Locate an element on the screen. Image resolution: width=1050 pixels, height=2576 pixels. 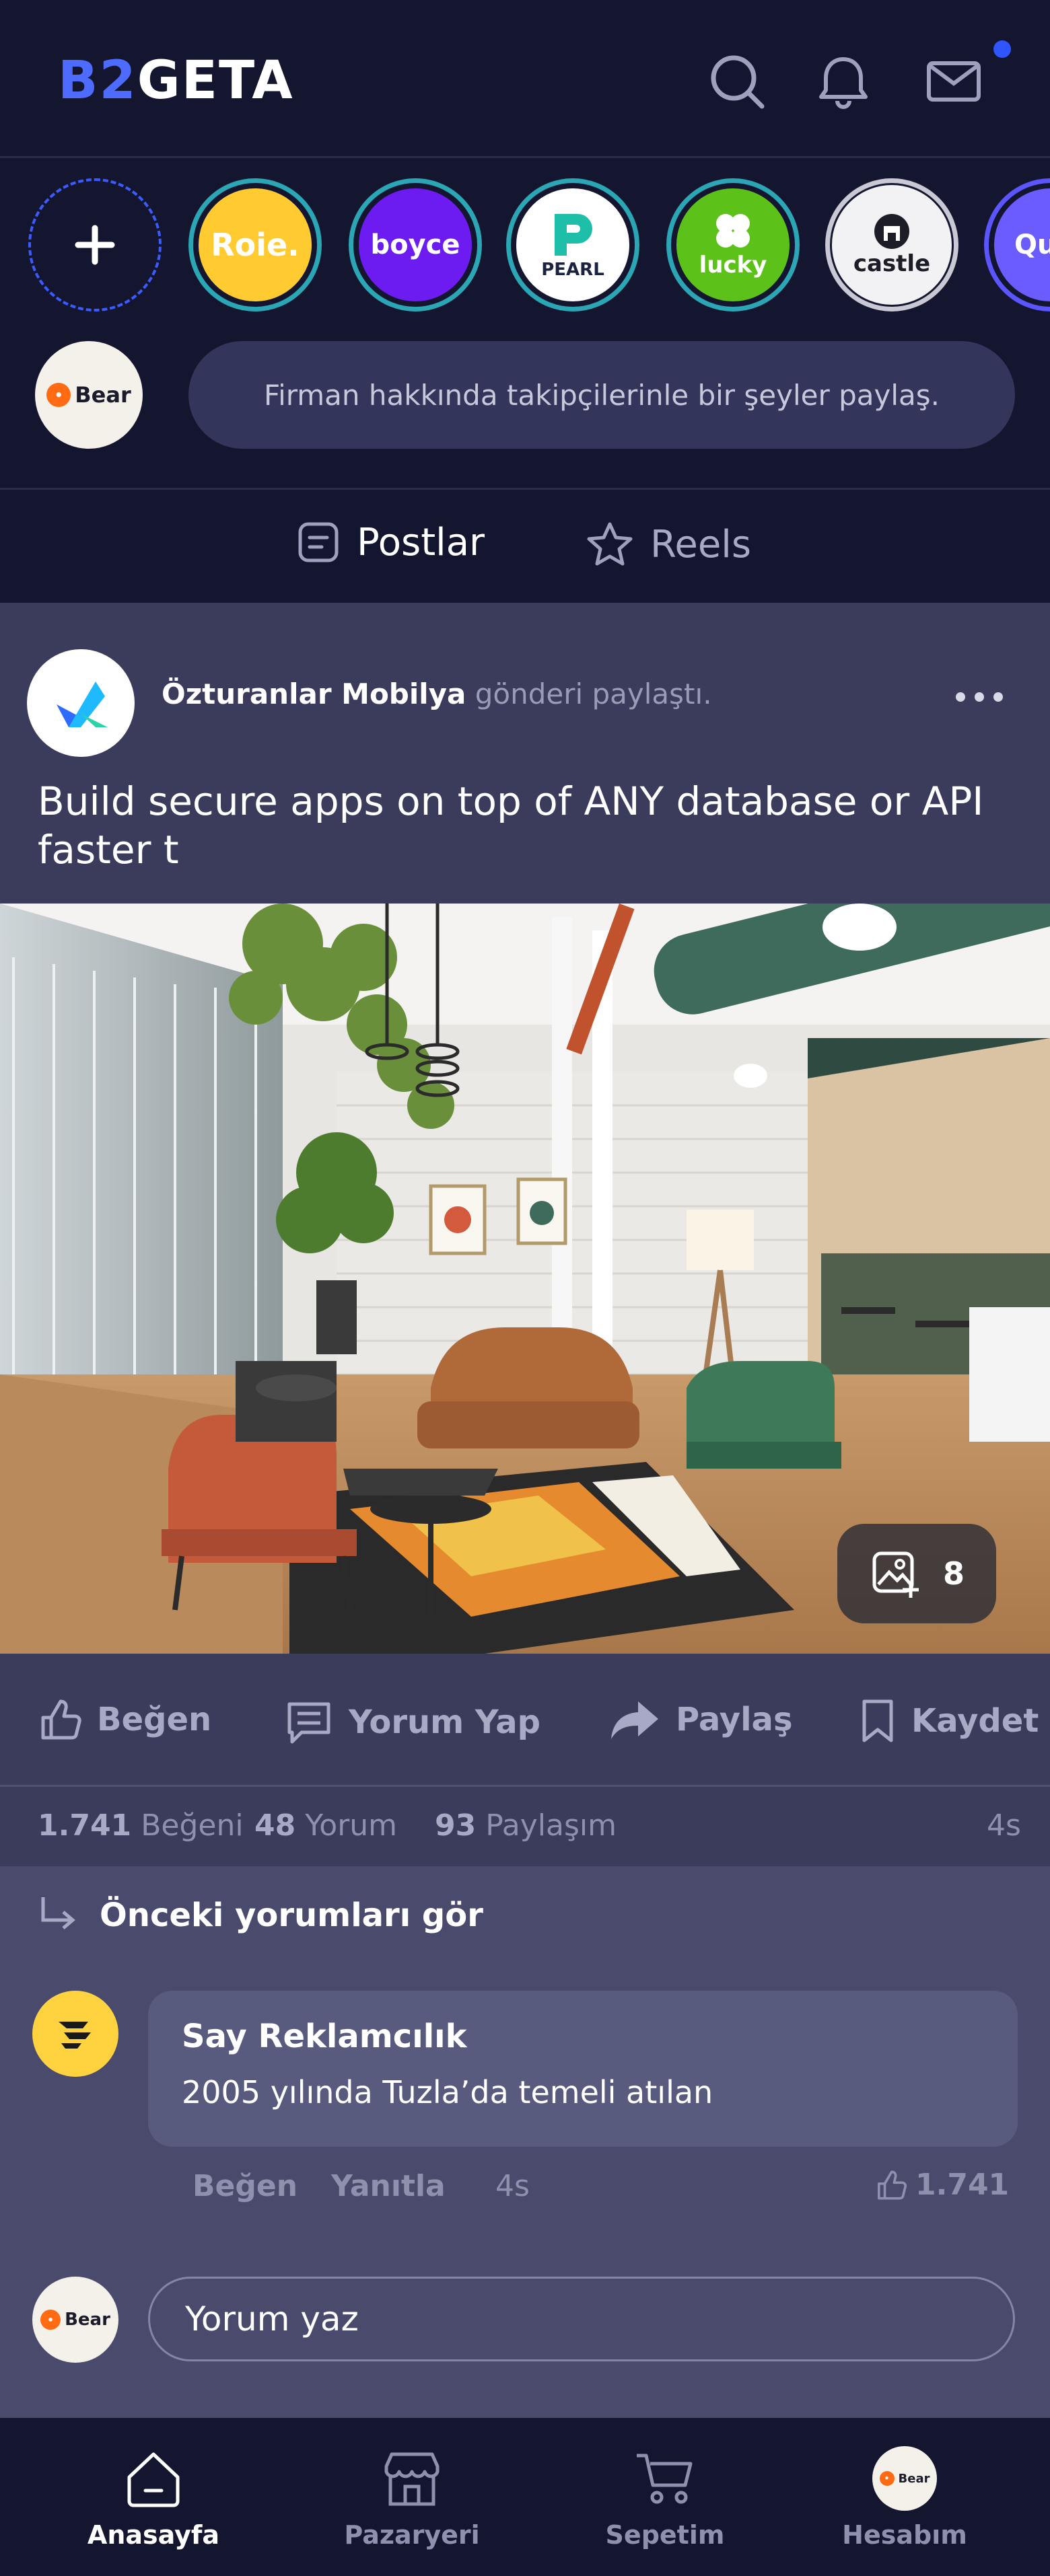
comment-like-count: 1.741 is located at coordinates (942, 2185).